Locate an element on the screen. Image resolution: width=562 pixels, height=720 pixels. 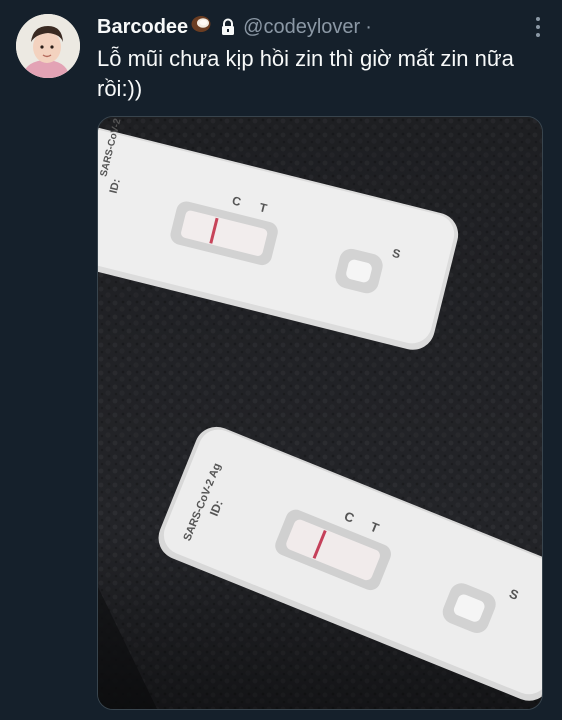
coconut-emoji-icon is located at coordinates (201, 27).